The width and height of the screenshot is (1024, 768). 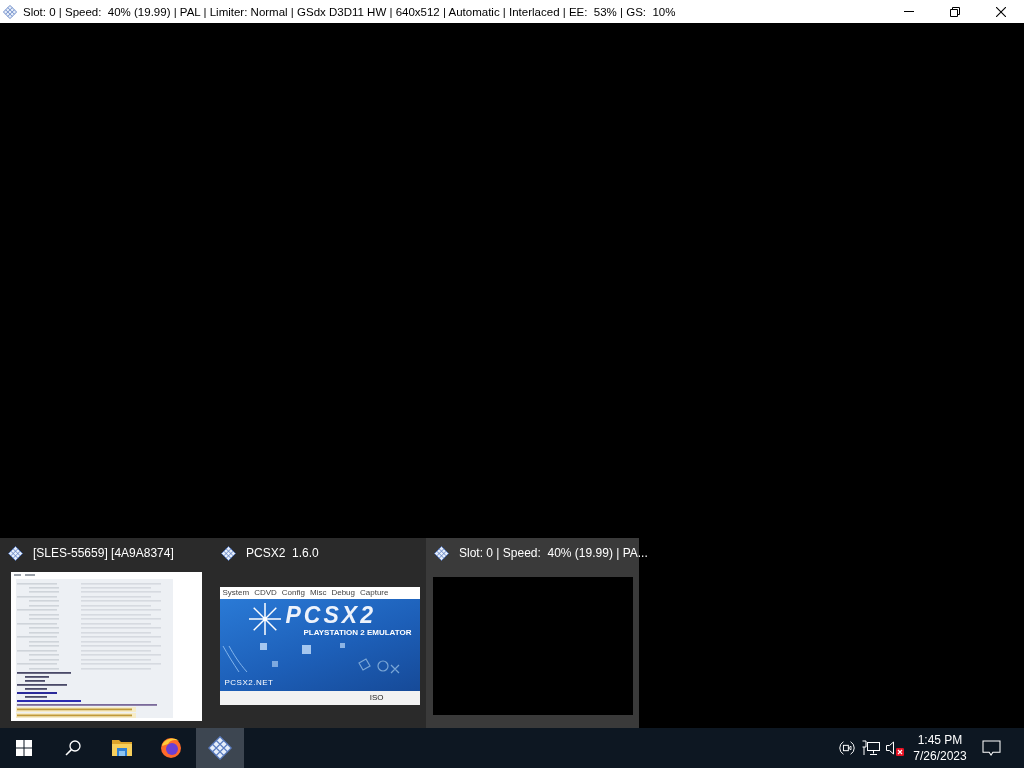 I want to click on window-preview-title: [SLES-55659] [4A9A8374], so click(x=103, y=553).